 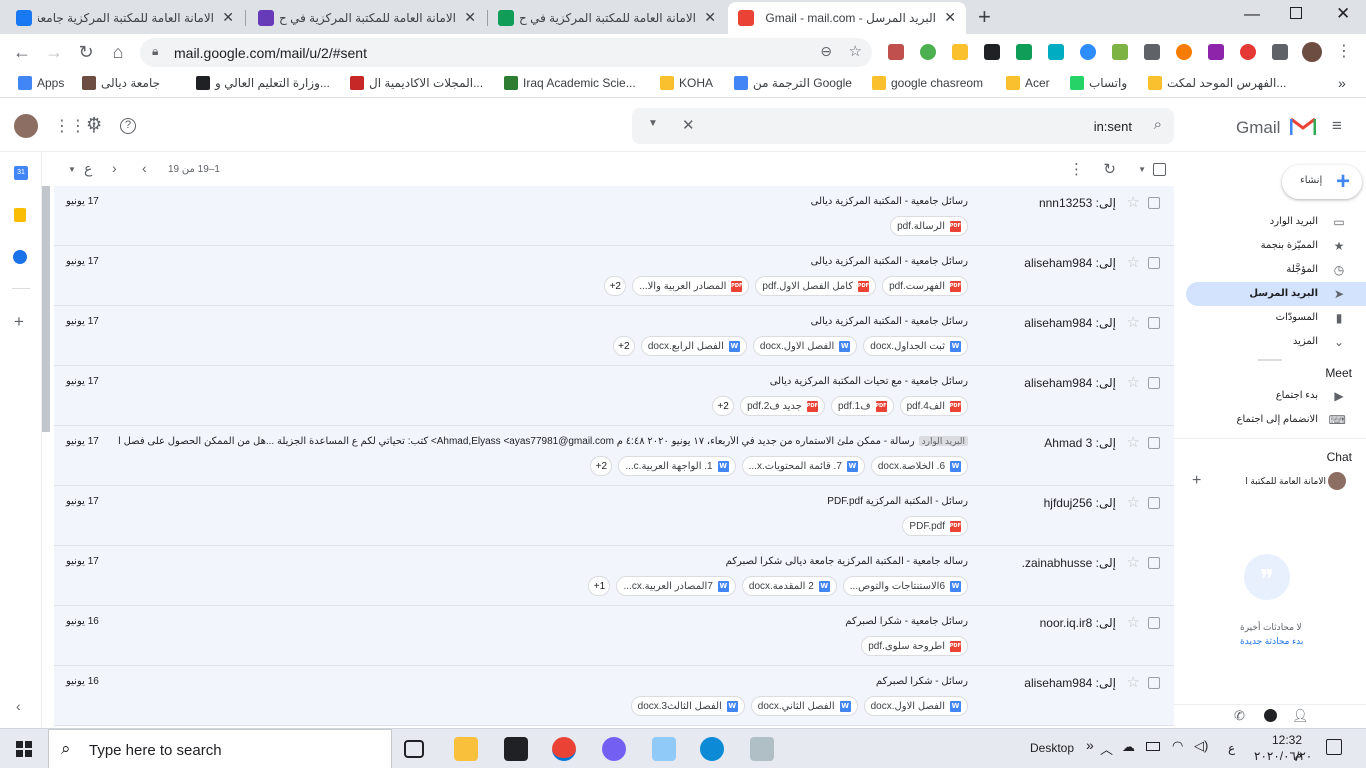 What do you see at coordinates (1276, 420) in the screenshot?
I see `meet-item: ⌨ الانضمام إلى اجتماع` at bounding box center [1276, 420].